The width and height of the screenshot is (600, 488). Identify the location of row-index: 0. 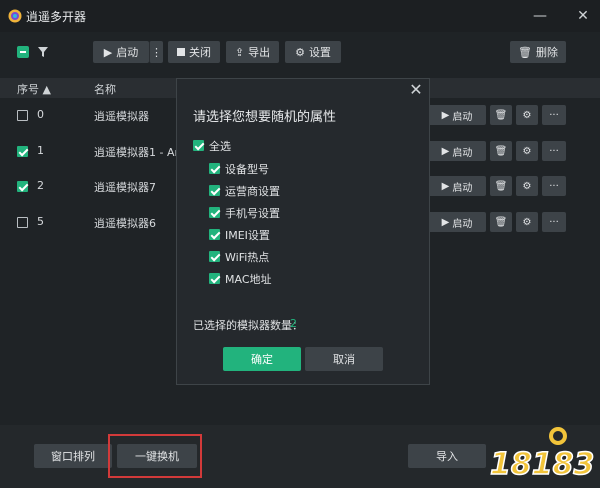
(40, 114).